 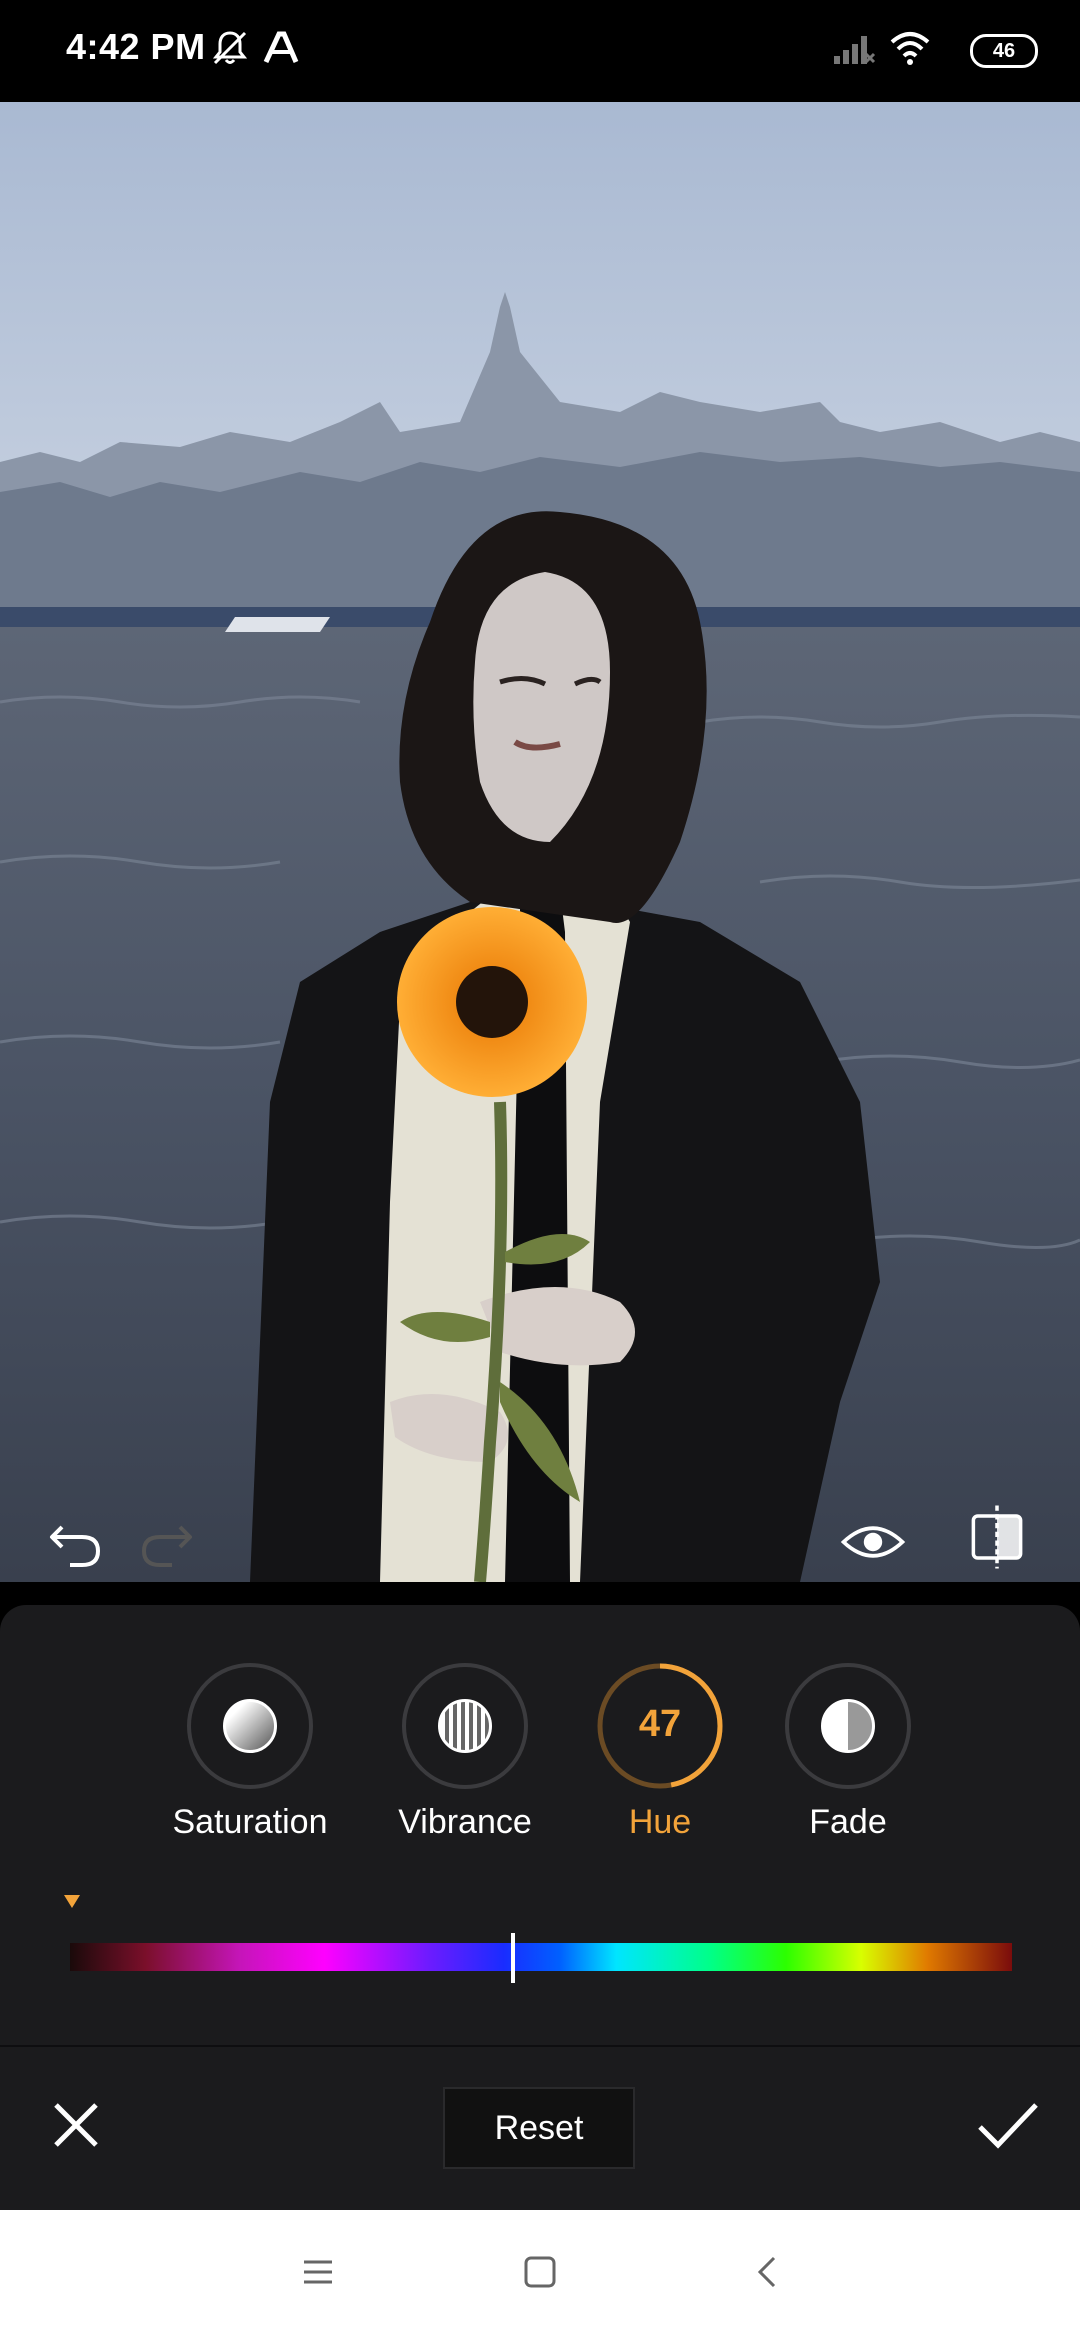 What do you see at coordinates (250, 1822) in the screenshot?
I see `saturation-label: Saturation` at bounding box center [250, 1822].